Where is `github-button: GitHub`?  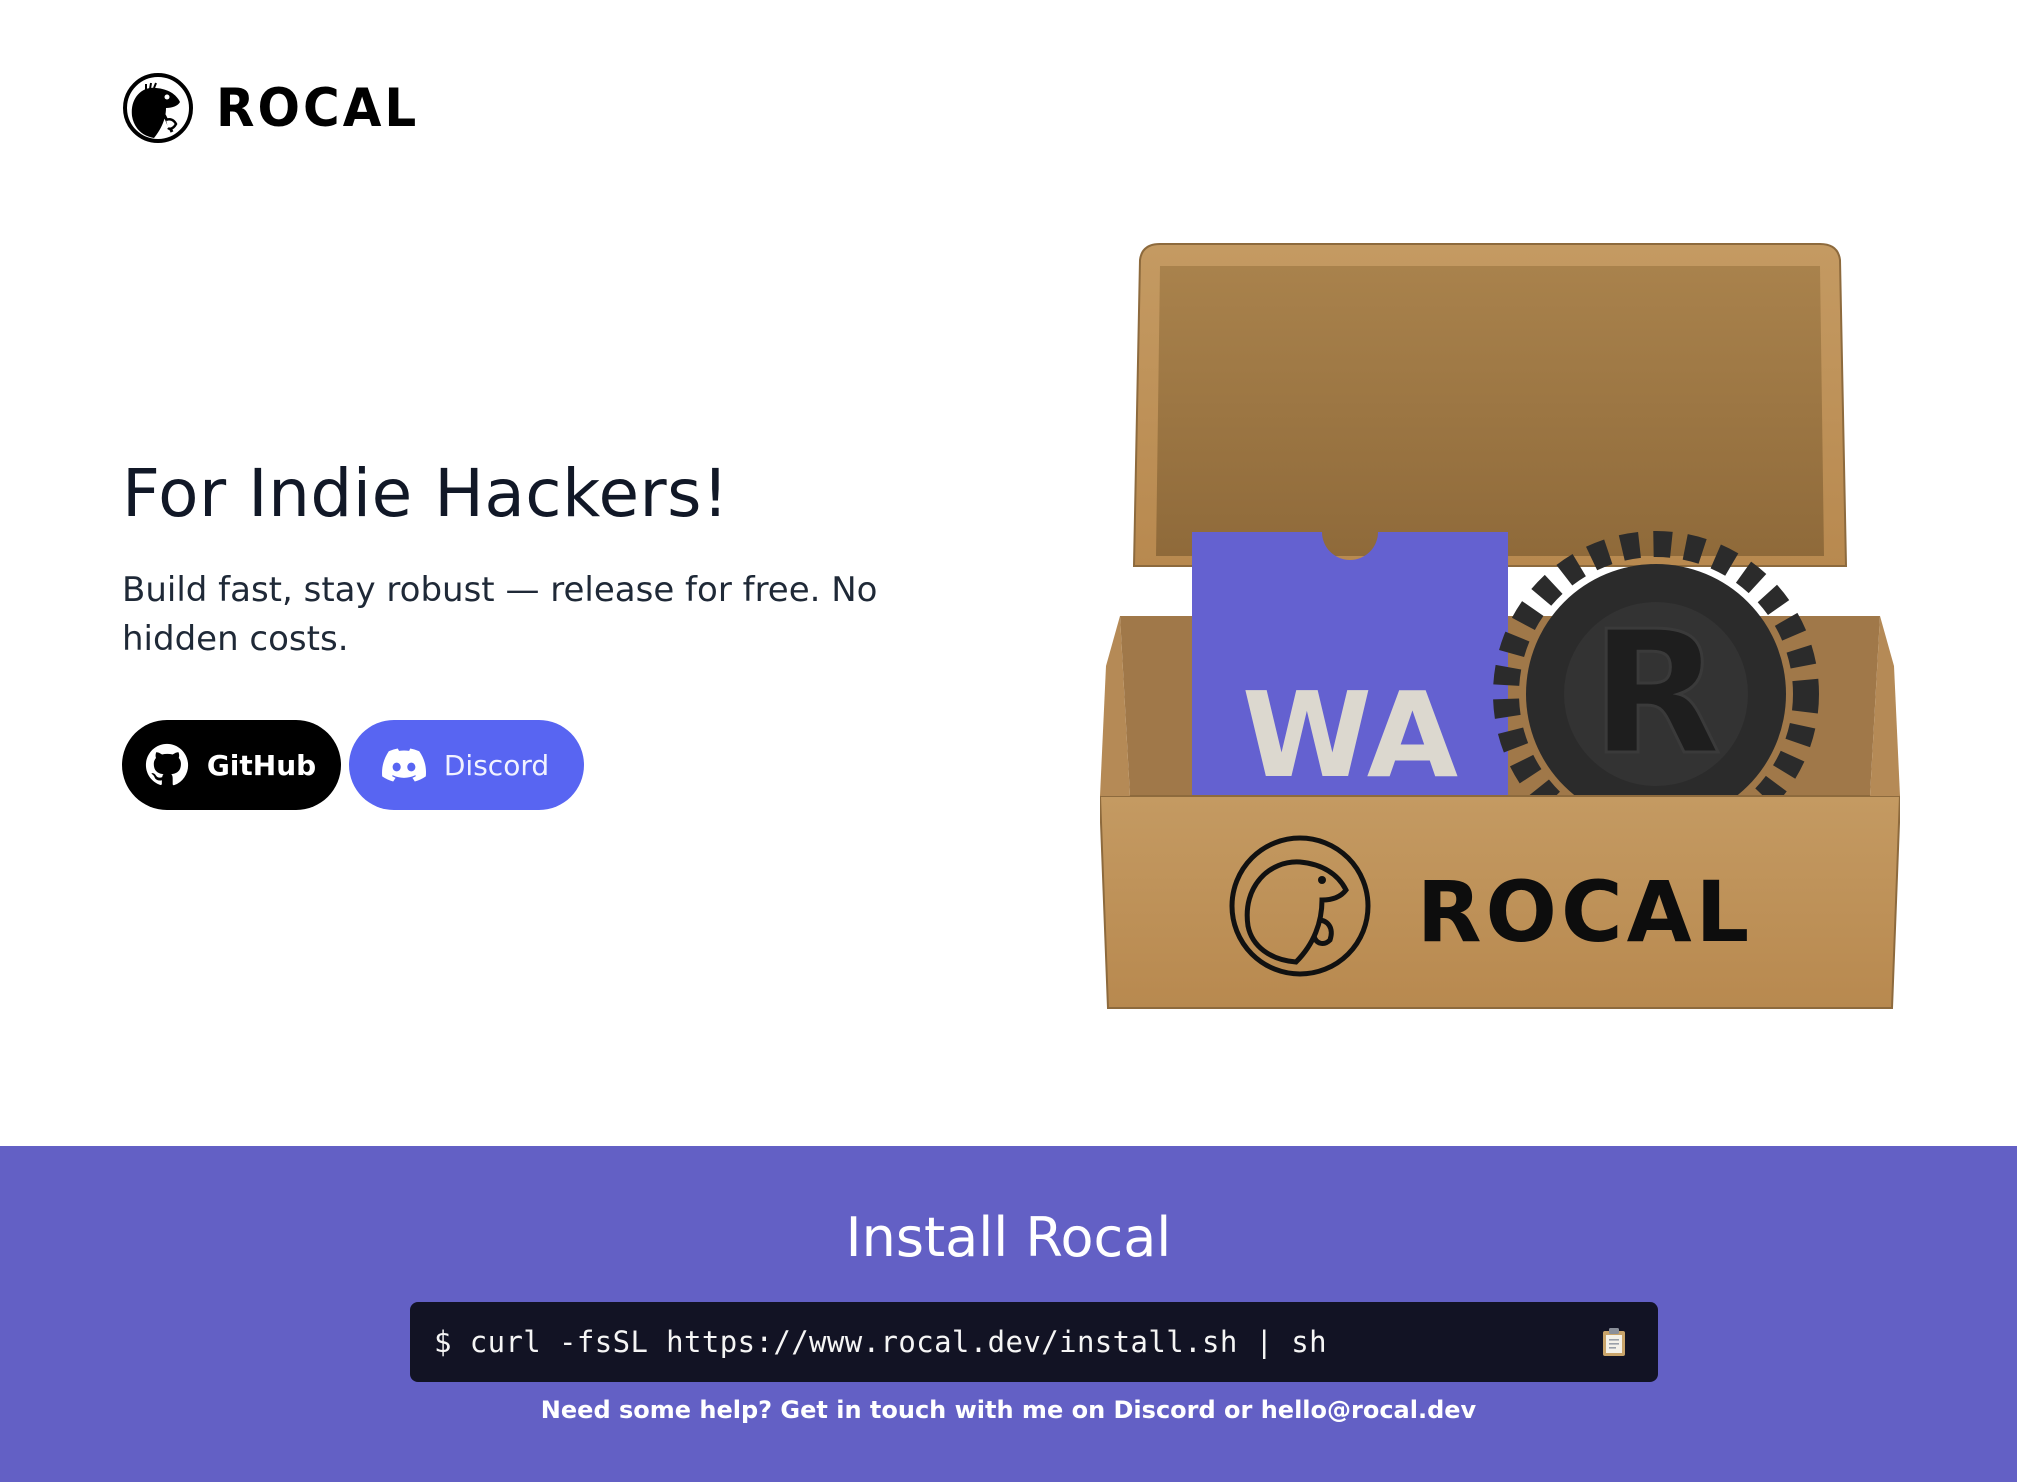
github-button: GitHub is located at coordinates (231, 765).